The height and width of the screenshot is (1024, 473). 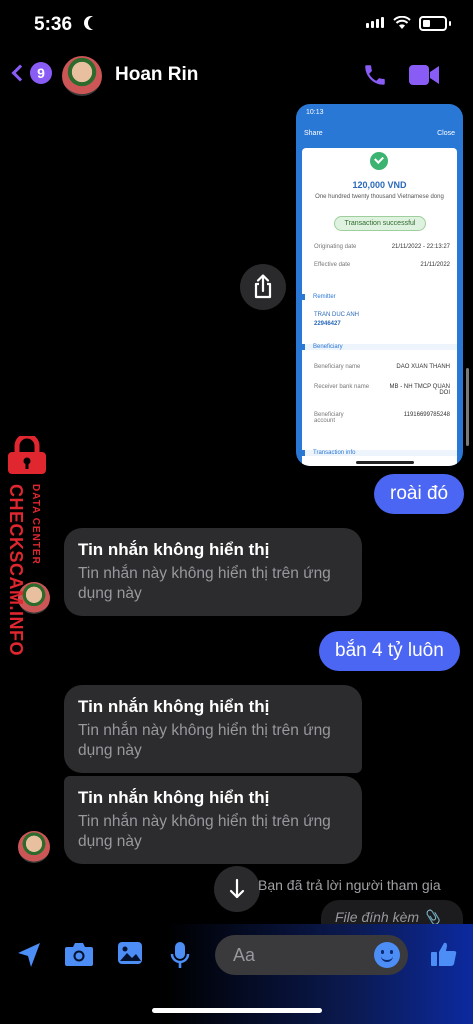 What do you see at coordinates (335, 247) in the screenshot?
I see `originating-label: Originating date` at bounding box center [335, 247].